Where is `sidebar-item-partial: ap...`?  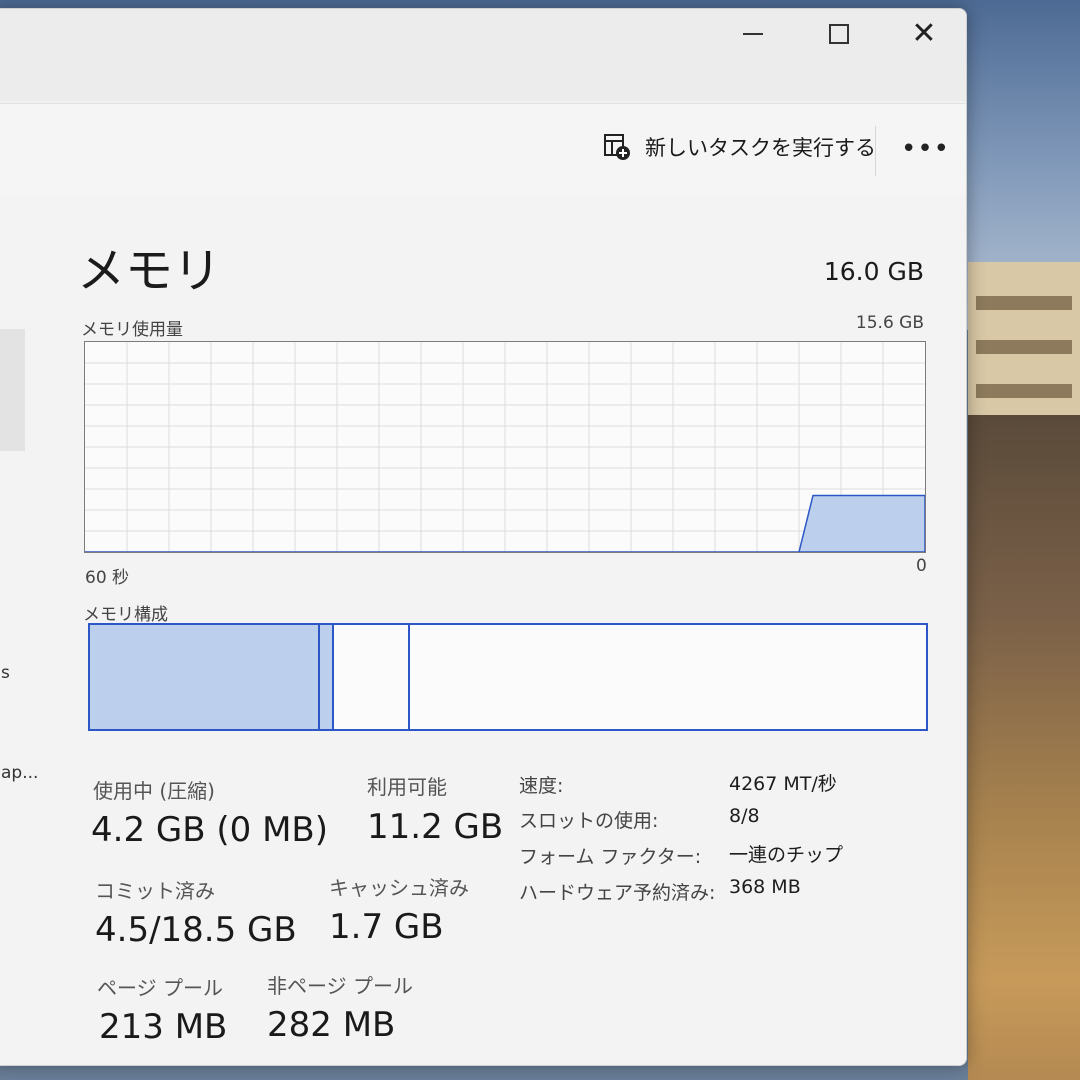 sidebar-item-partial: ap... is located at coordinates (19, 773).